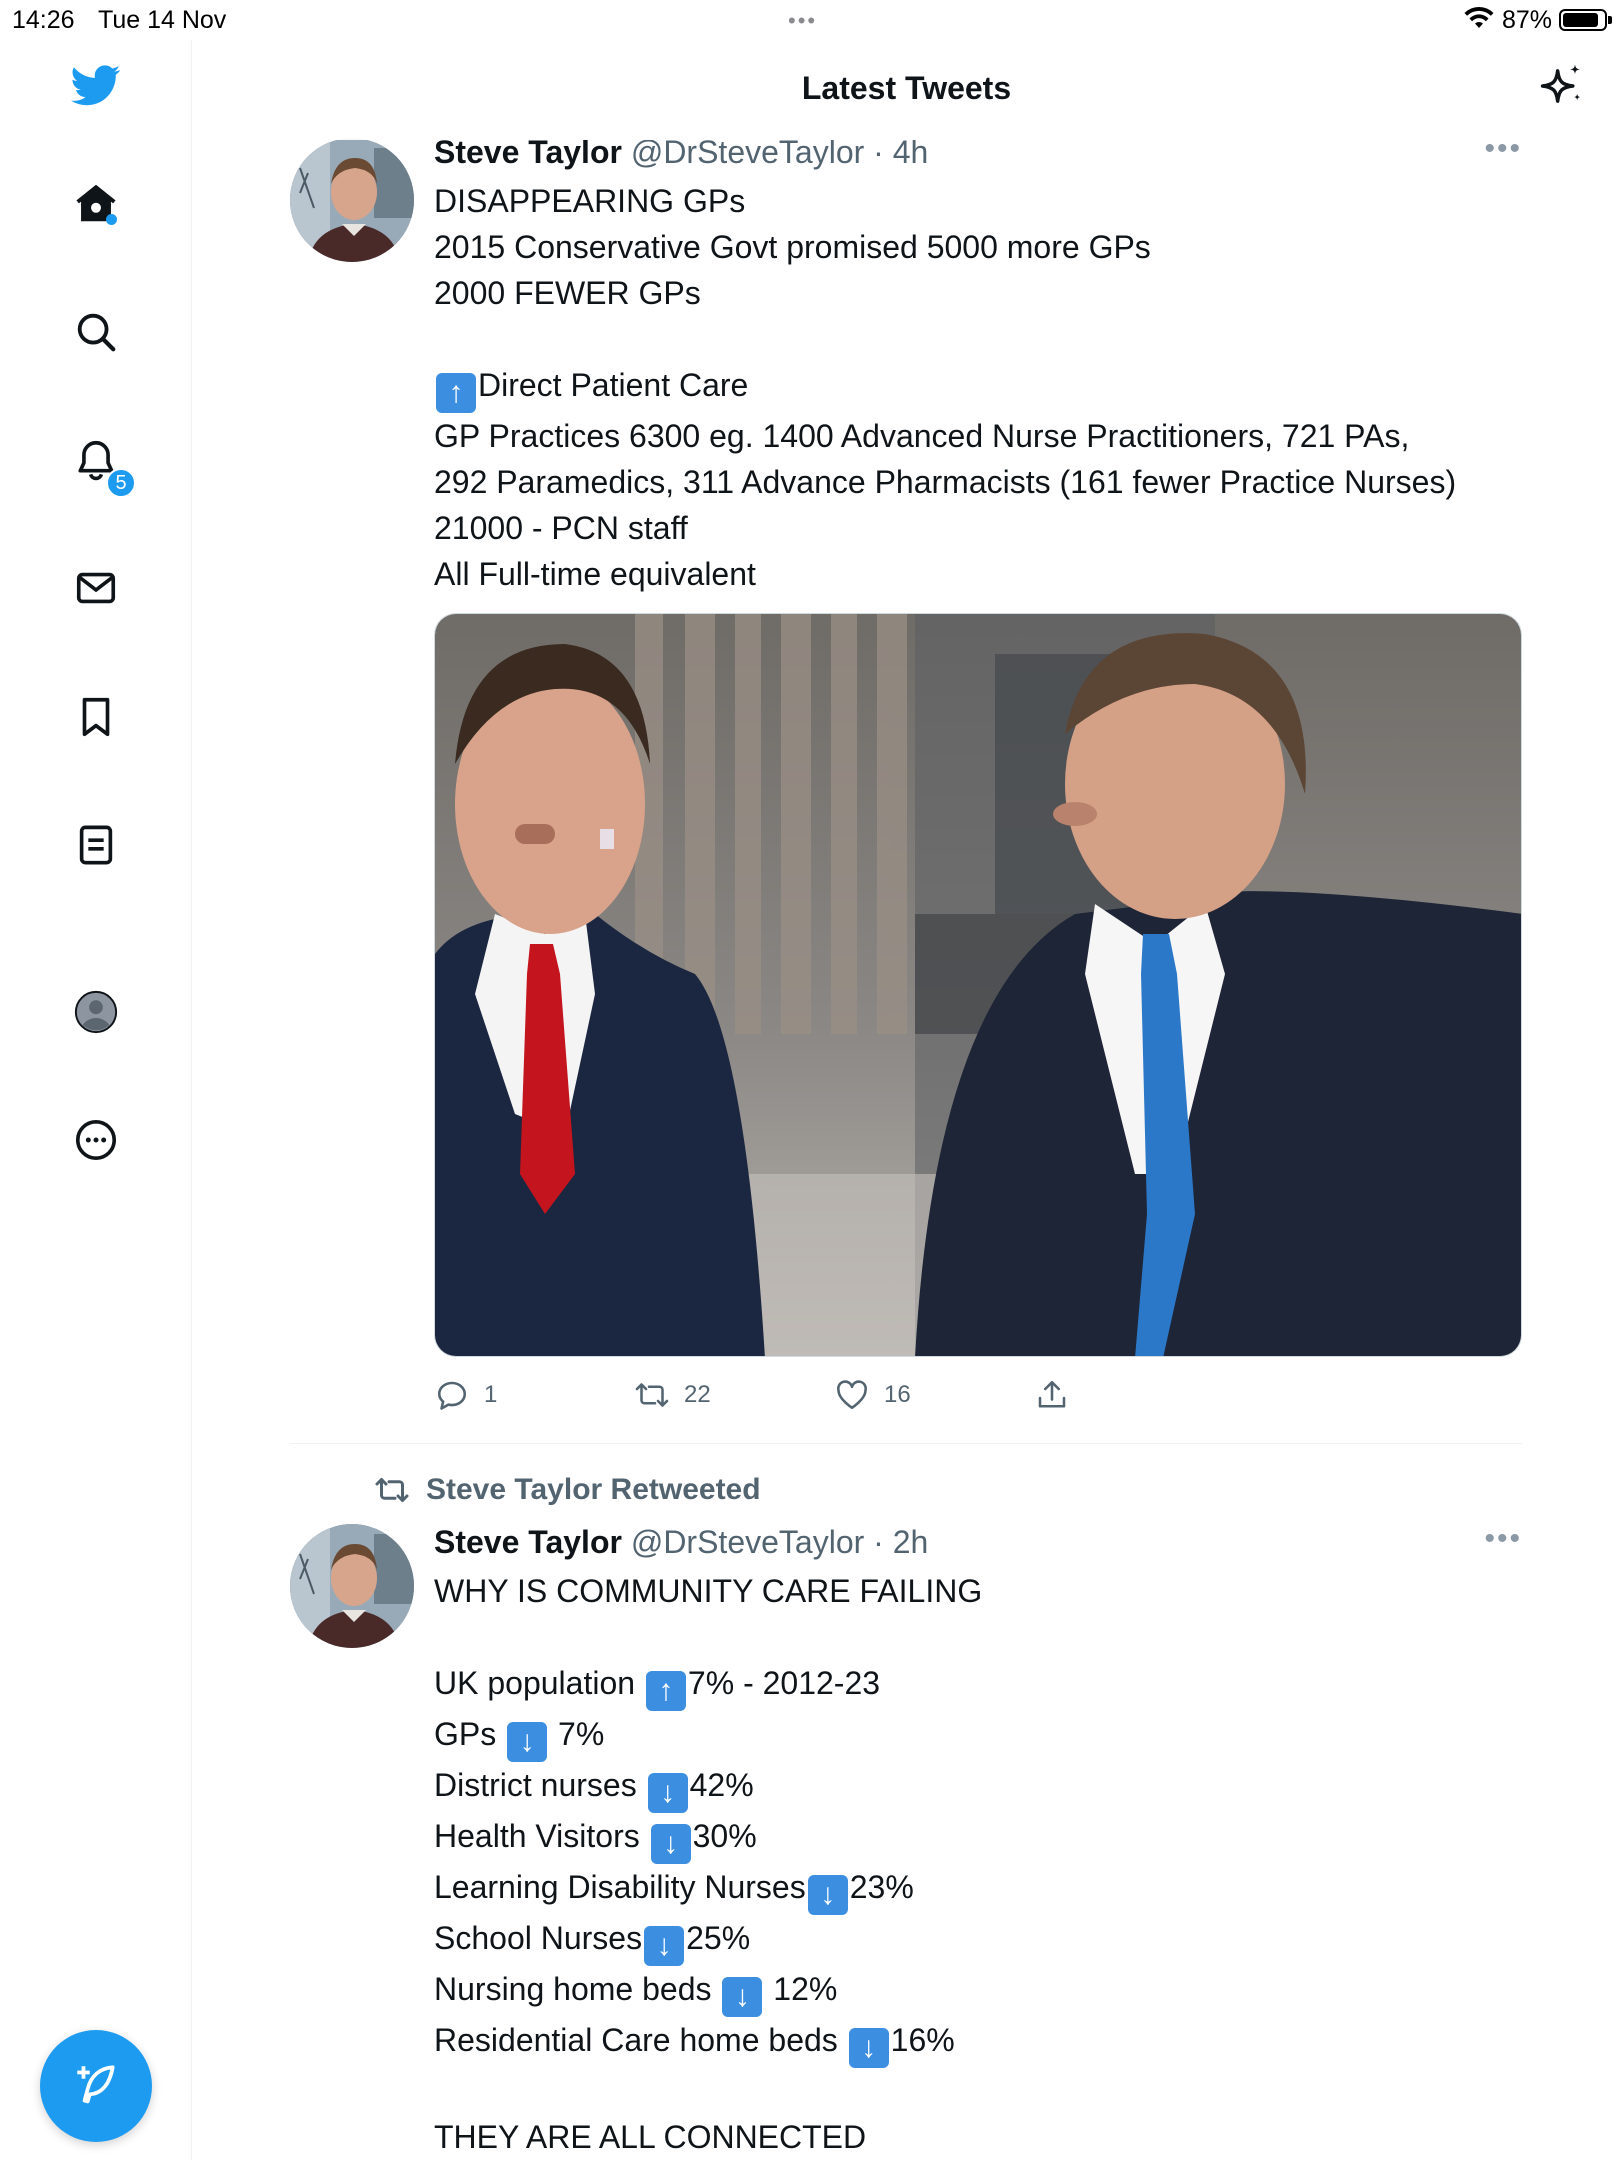 This screenshot has height=2160, width=1620. I want to click on home-unread-dot, so click(111, 219).